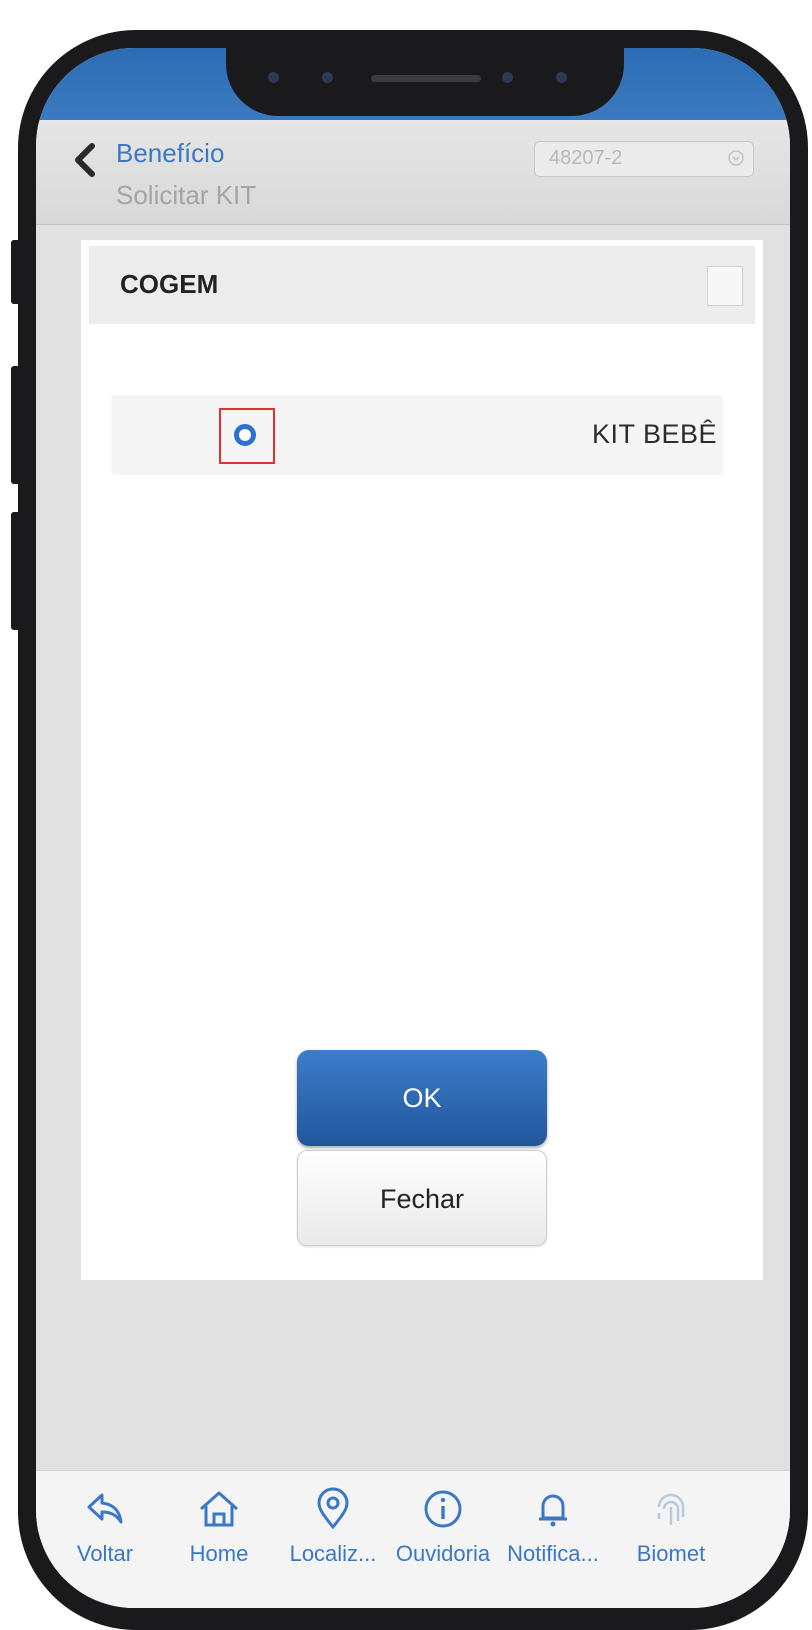 Image resolution: width=812 pixels, height=1630 pixels. What do you see at coordinates (443, 1509) in the screenshot?
I see `info-icon` at bounding box center [443, 1509].